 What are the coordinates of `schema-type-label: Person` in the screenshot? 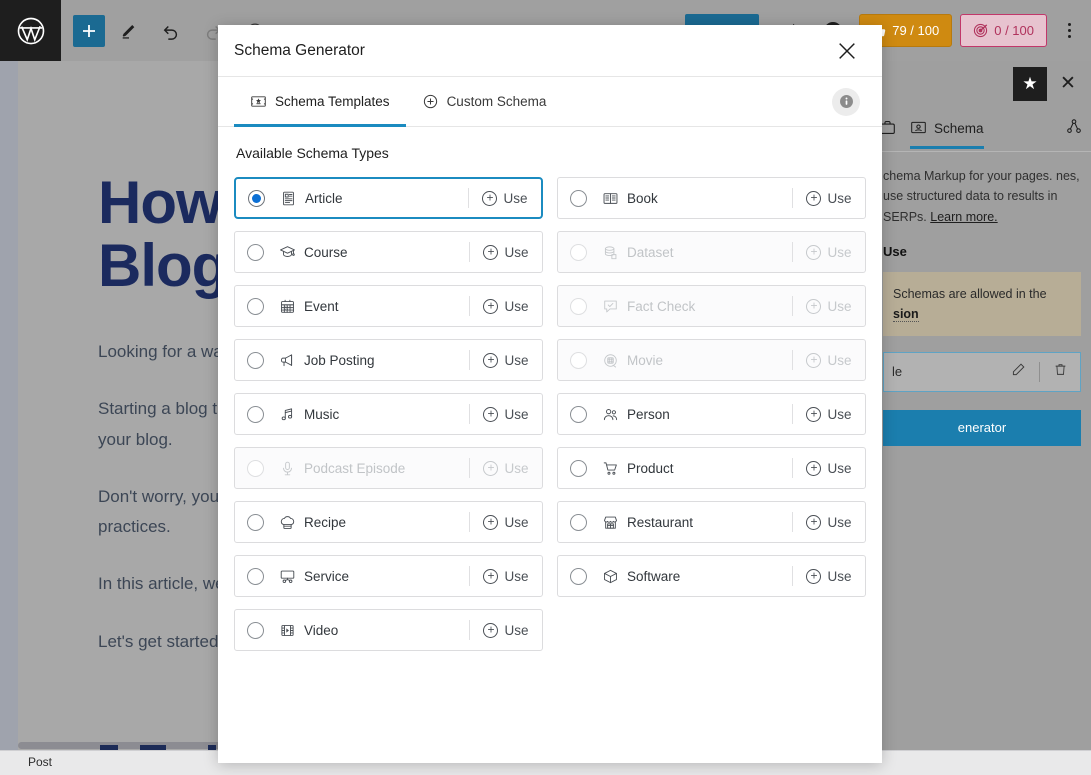 It's located at (648, 414).